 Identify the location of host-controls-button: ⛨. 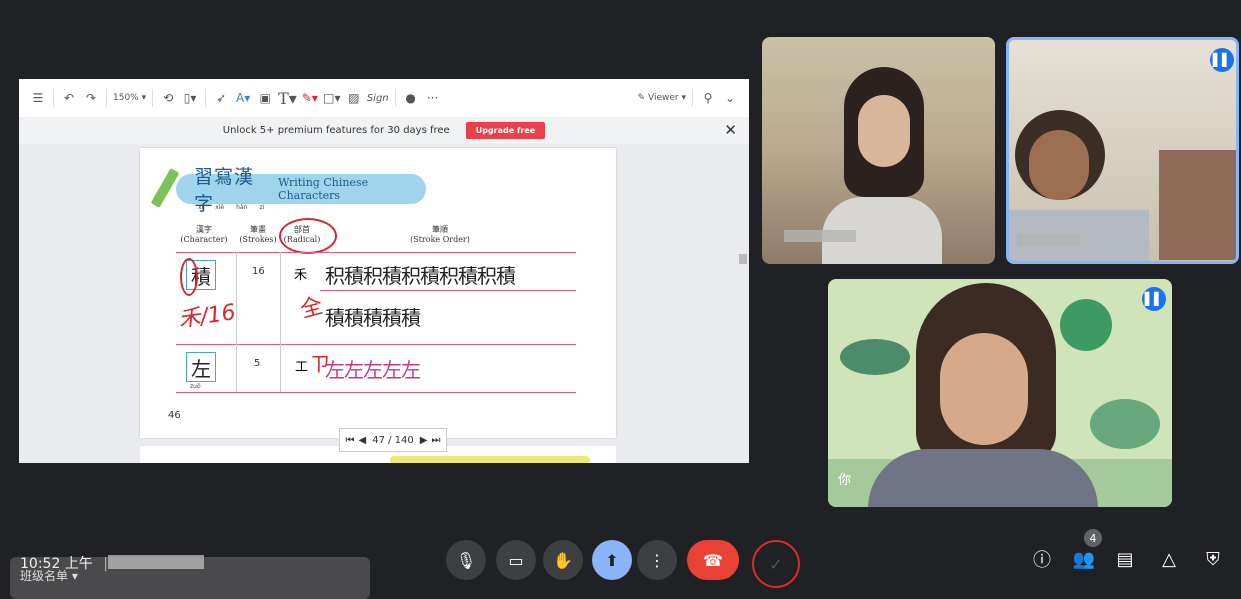
(1213, 559).